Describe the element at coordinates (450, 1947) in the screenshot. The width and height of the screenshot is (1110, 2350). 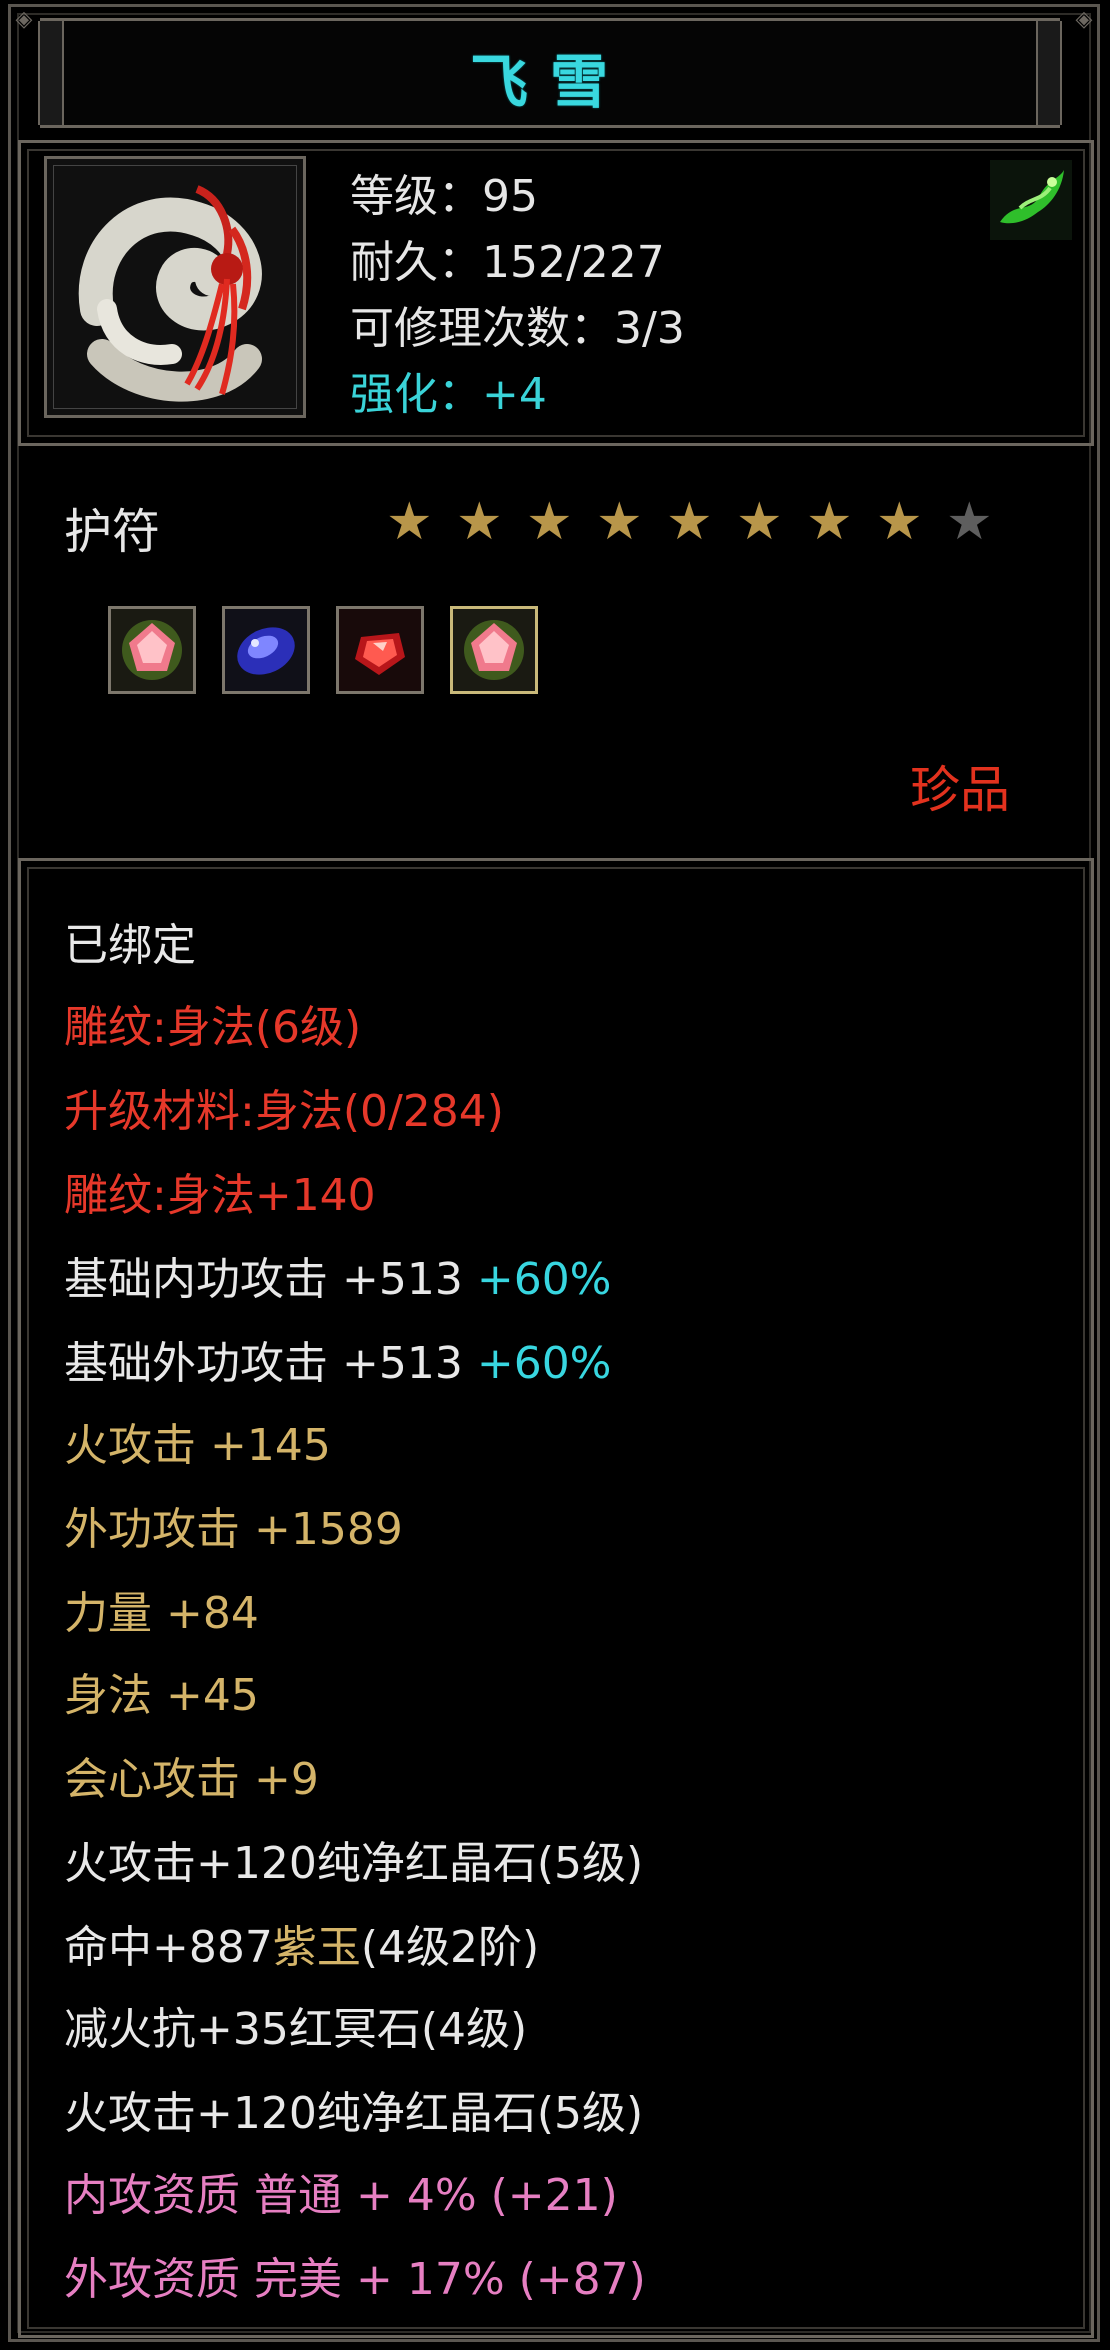
I see `gem-bonus-2-suffix: (4级2阶)` at that location.